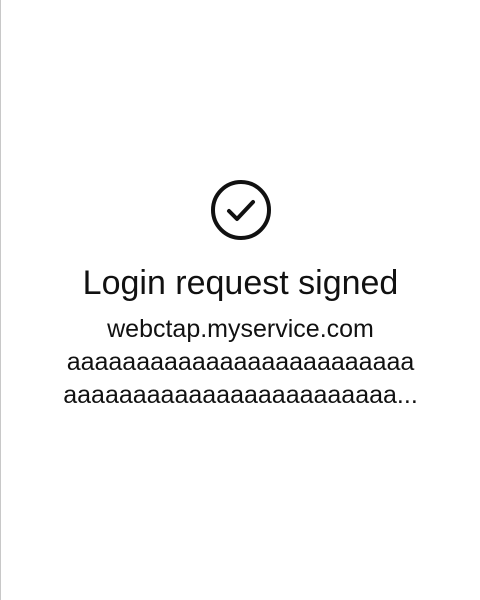  Describe the element at coordinates (240, 210) in the screenshot. I see `check-circle-icon` at that location.